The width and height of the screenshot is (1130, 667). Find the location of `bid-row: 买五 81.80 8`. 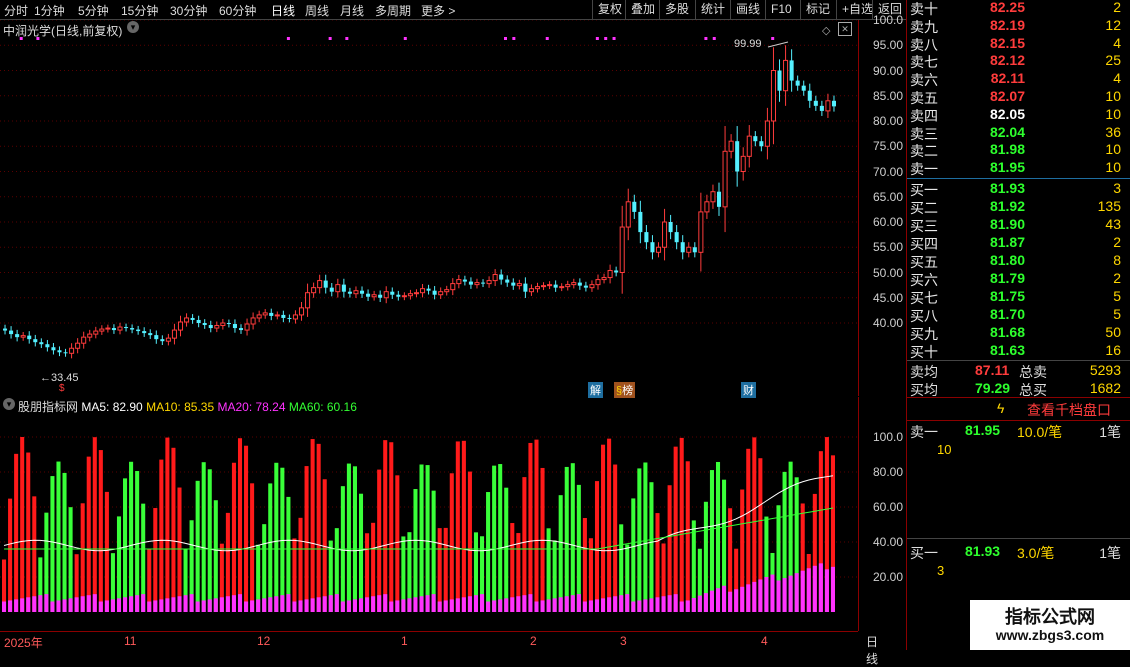

bid-row: 买五 81.80 8 is located at coordinates (1018, 261).